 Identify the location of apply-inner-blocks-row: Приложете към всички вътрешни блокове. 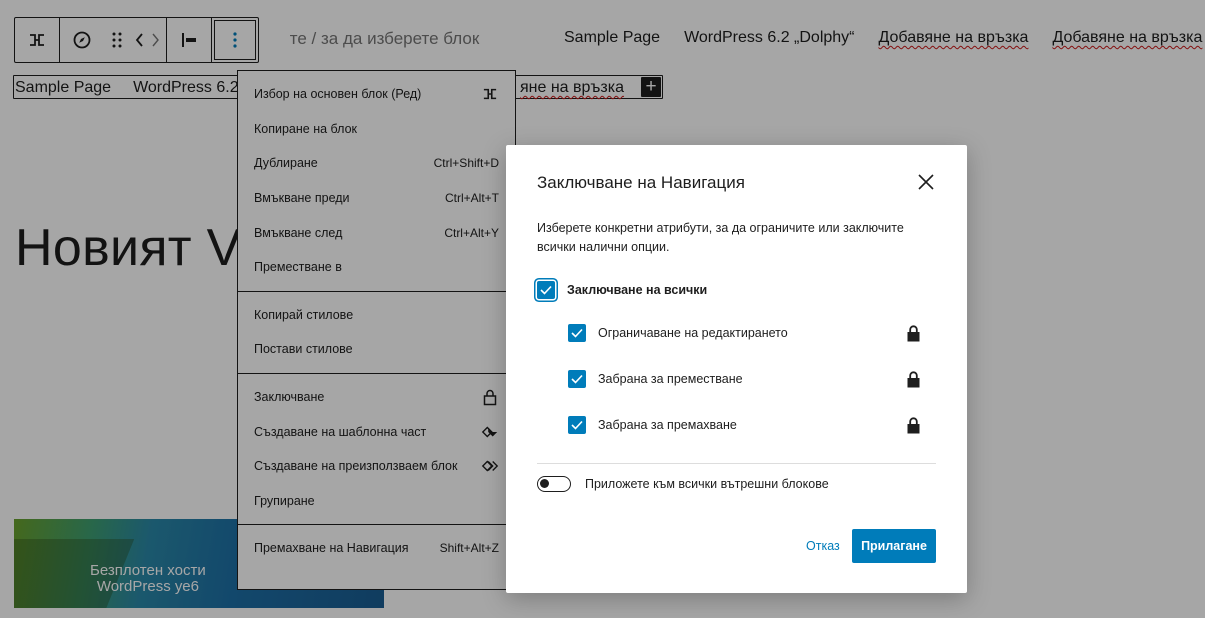
(683, 484).